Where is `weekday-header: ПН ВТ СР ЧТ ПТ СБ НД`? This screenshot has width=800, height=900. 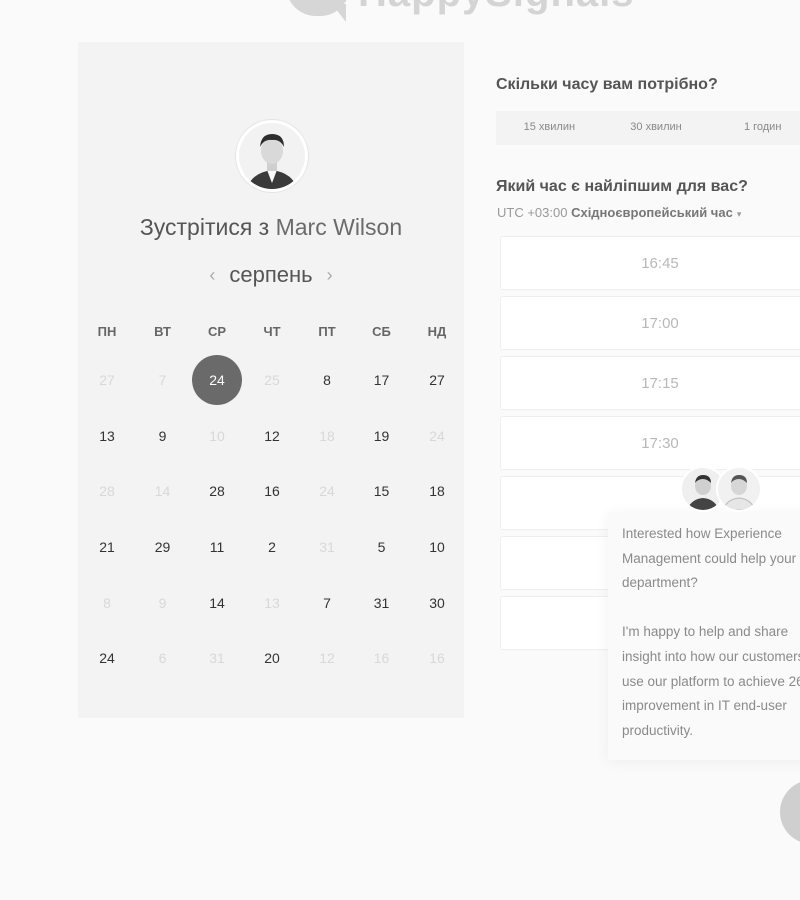 weekday-header: ПН ВТ СР ЧТ ПТ СБ НД is located at coordinates (271, 332).